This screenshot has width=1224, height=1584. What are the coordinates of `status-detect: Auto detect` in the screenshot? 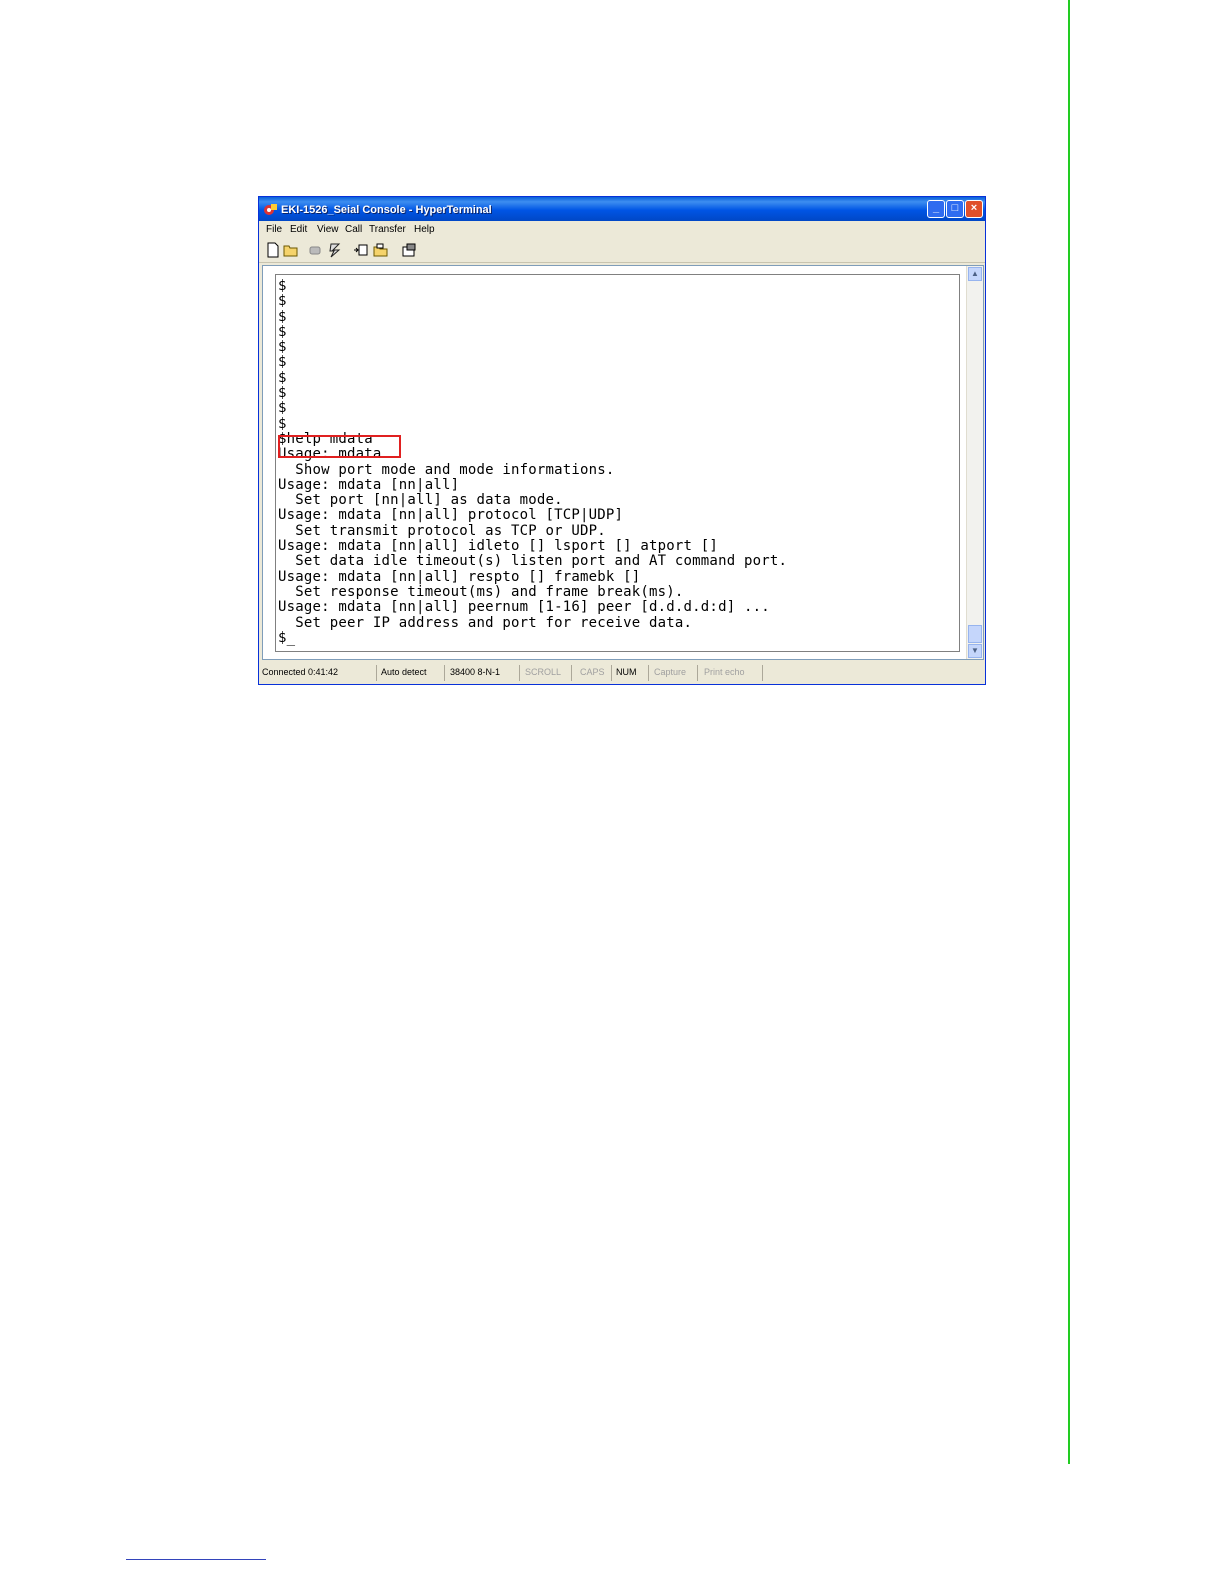 It's located at (404, 672).